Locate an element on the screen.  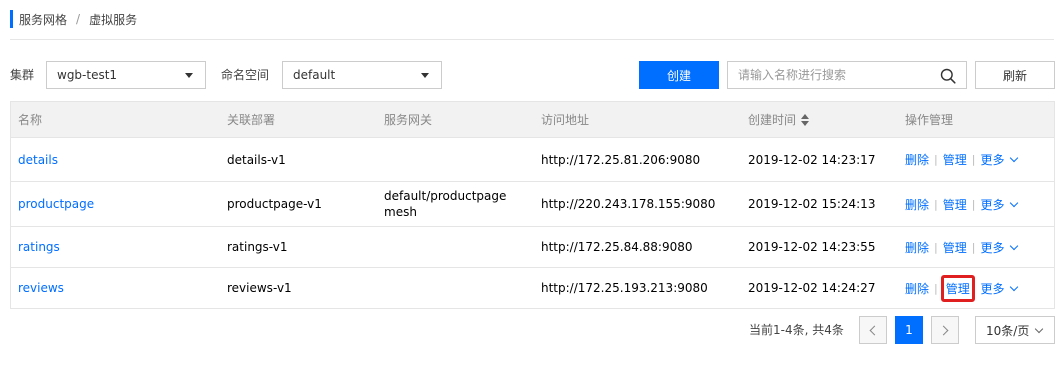
search-box is located at coordinates (847, 75).